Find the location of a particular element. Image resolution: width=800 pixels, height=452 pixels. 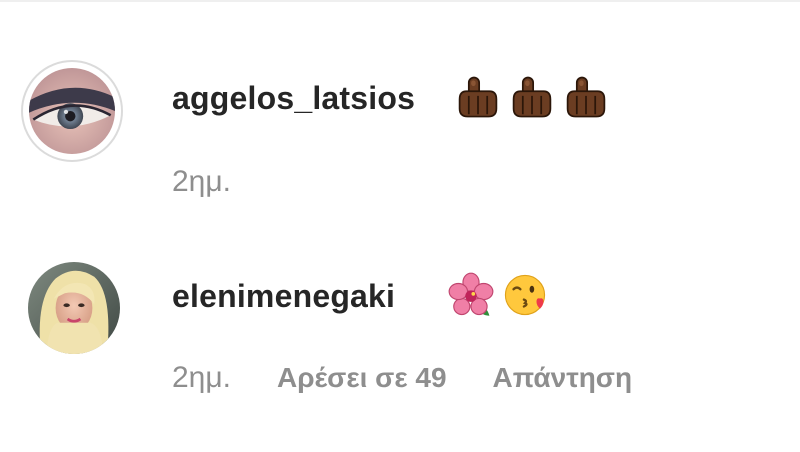

kissing-face-emoji-icon is located at coordinates (525, 295).